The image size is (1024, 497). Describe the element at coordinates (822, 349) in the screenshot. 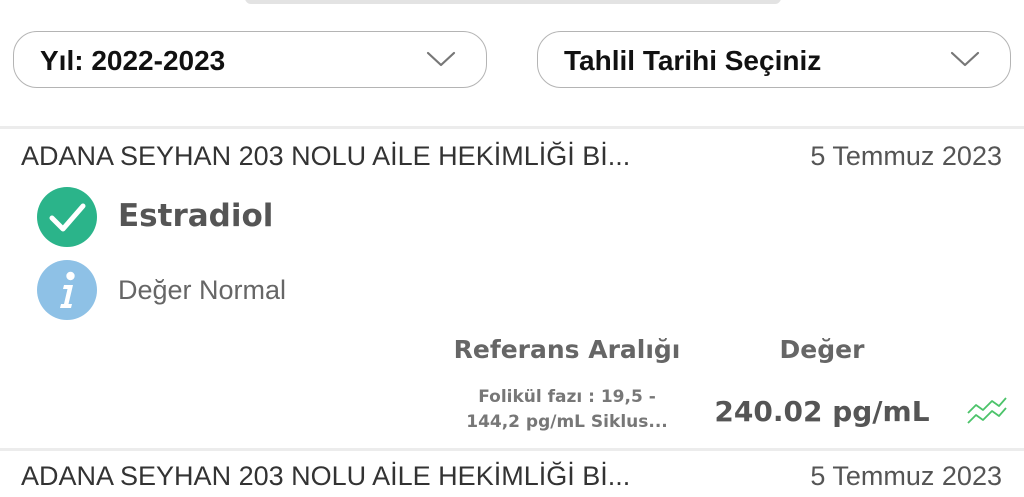

I see `value-header: Değer` at that location.